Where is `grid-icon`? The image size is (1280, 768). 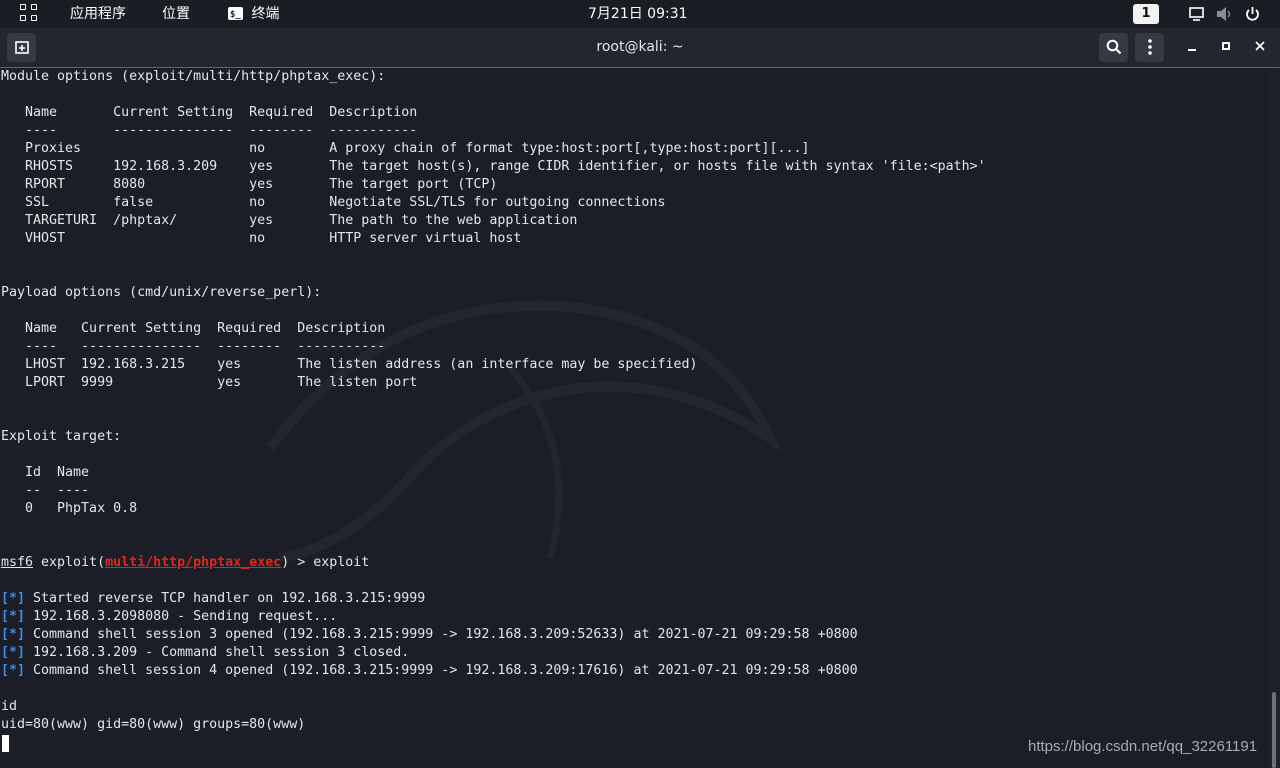
grid-icon is located at coordinates (29, 13).